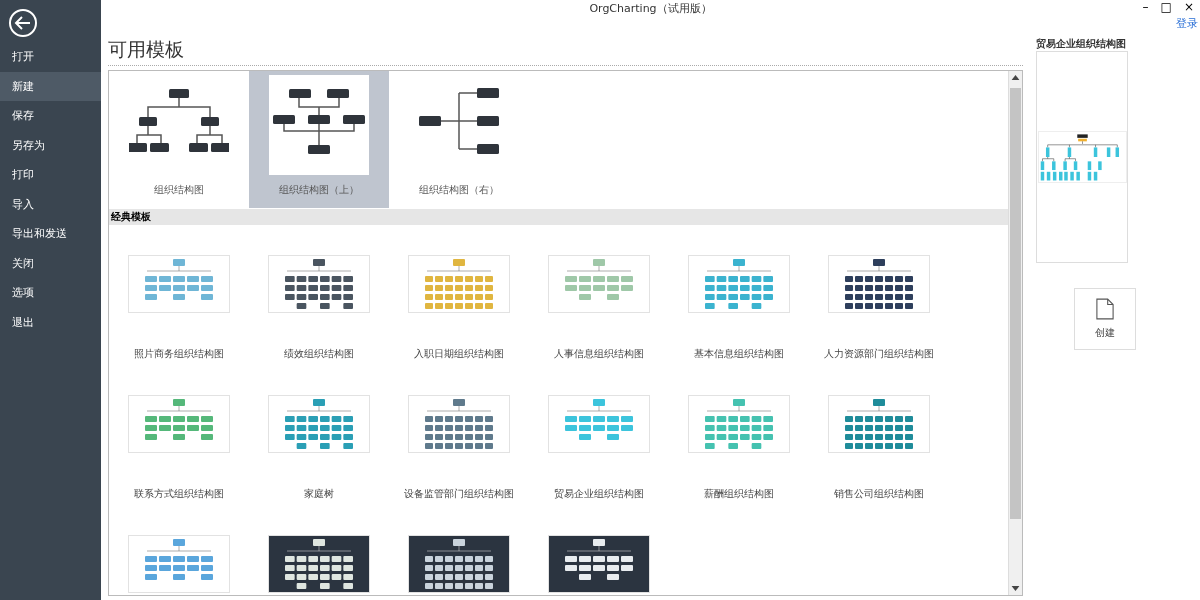 The image size is (1200, 600). I want to click on create-button: 创建, so click(1105, 319).